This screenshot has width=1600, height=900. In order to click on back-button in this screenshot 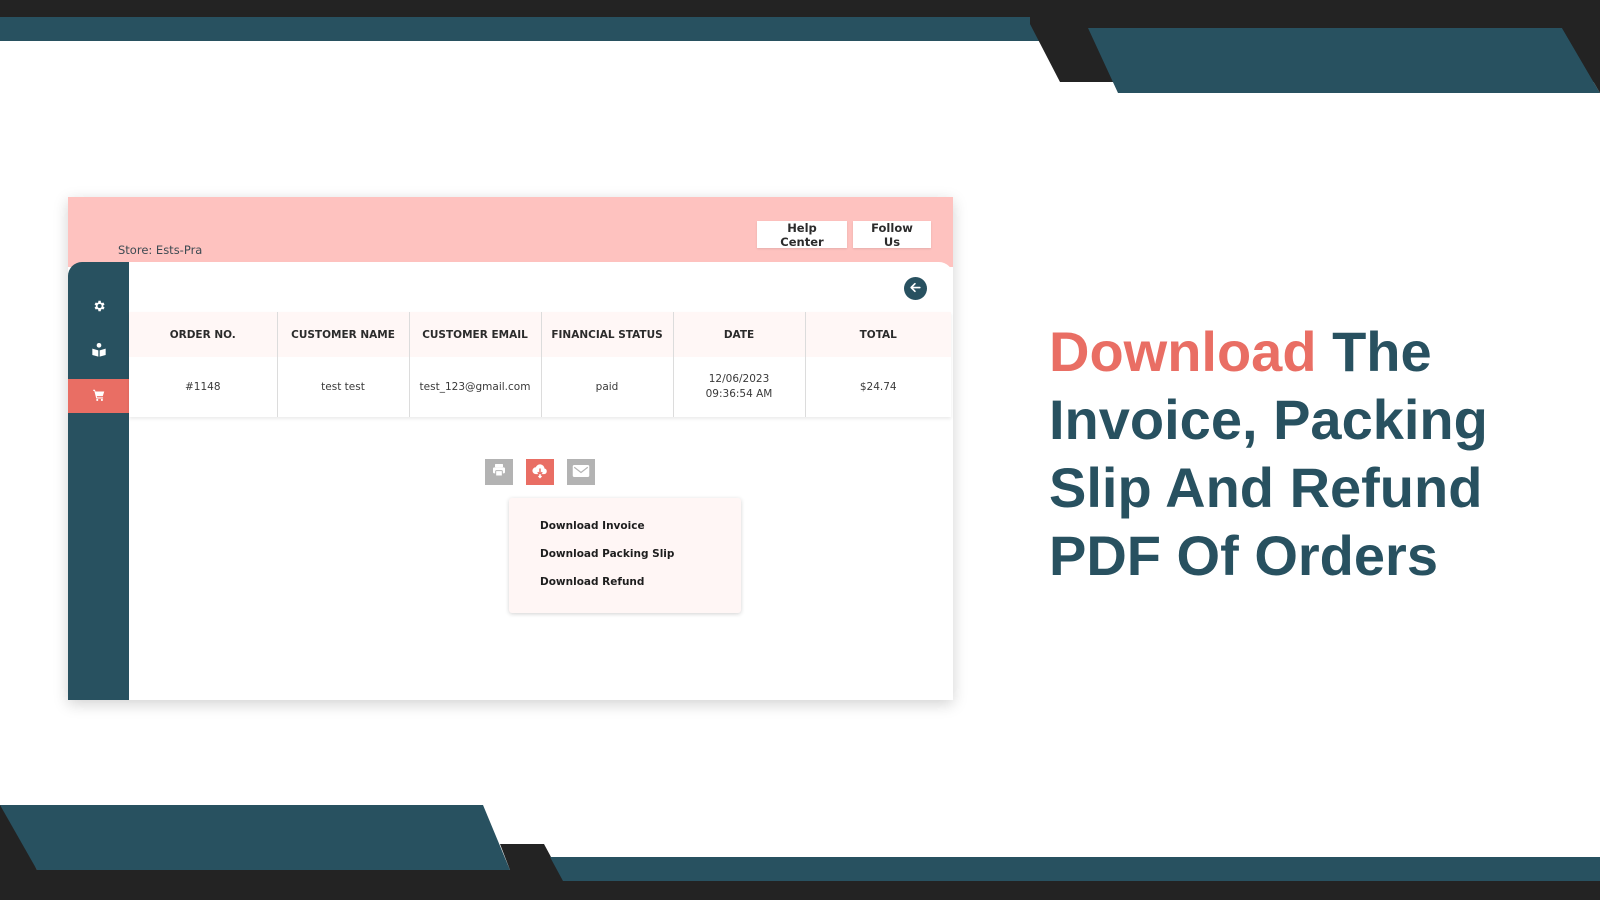, I will do `click(915, 288)`.